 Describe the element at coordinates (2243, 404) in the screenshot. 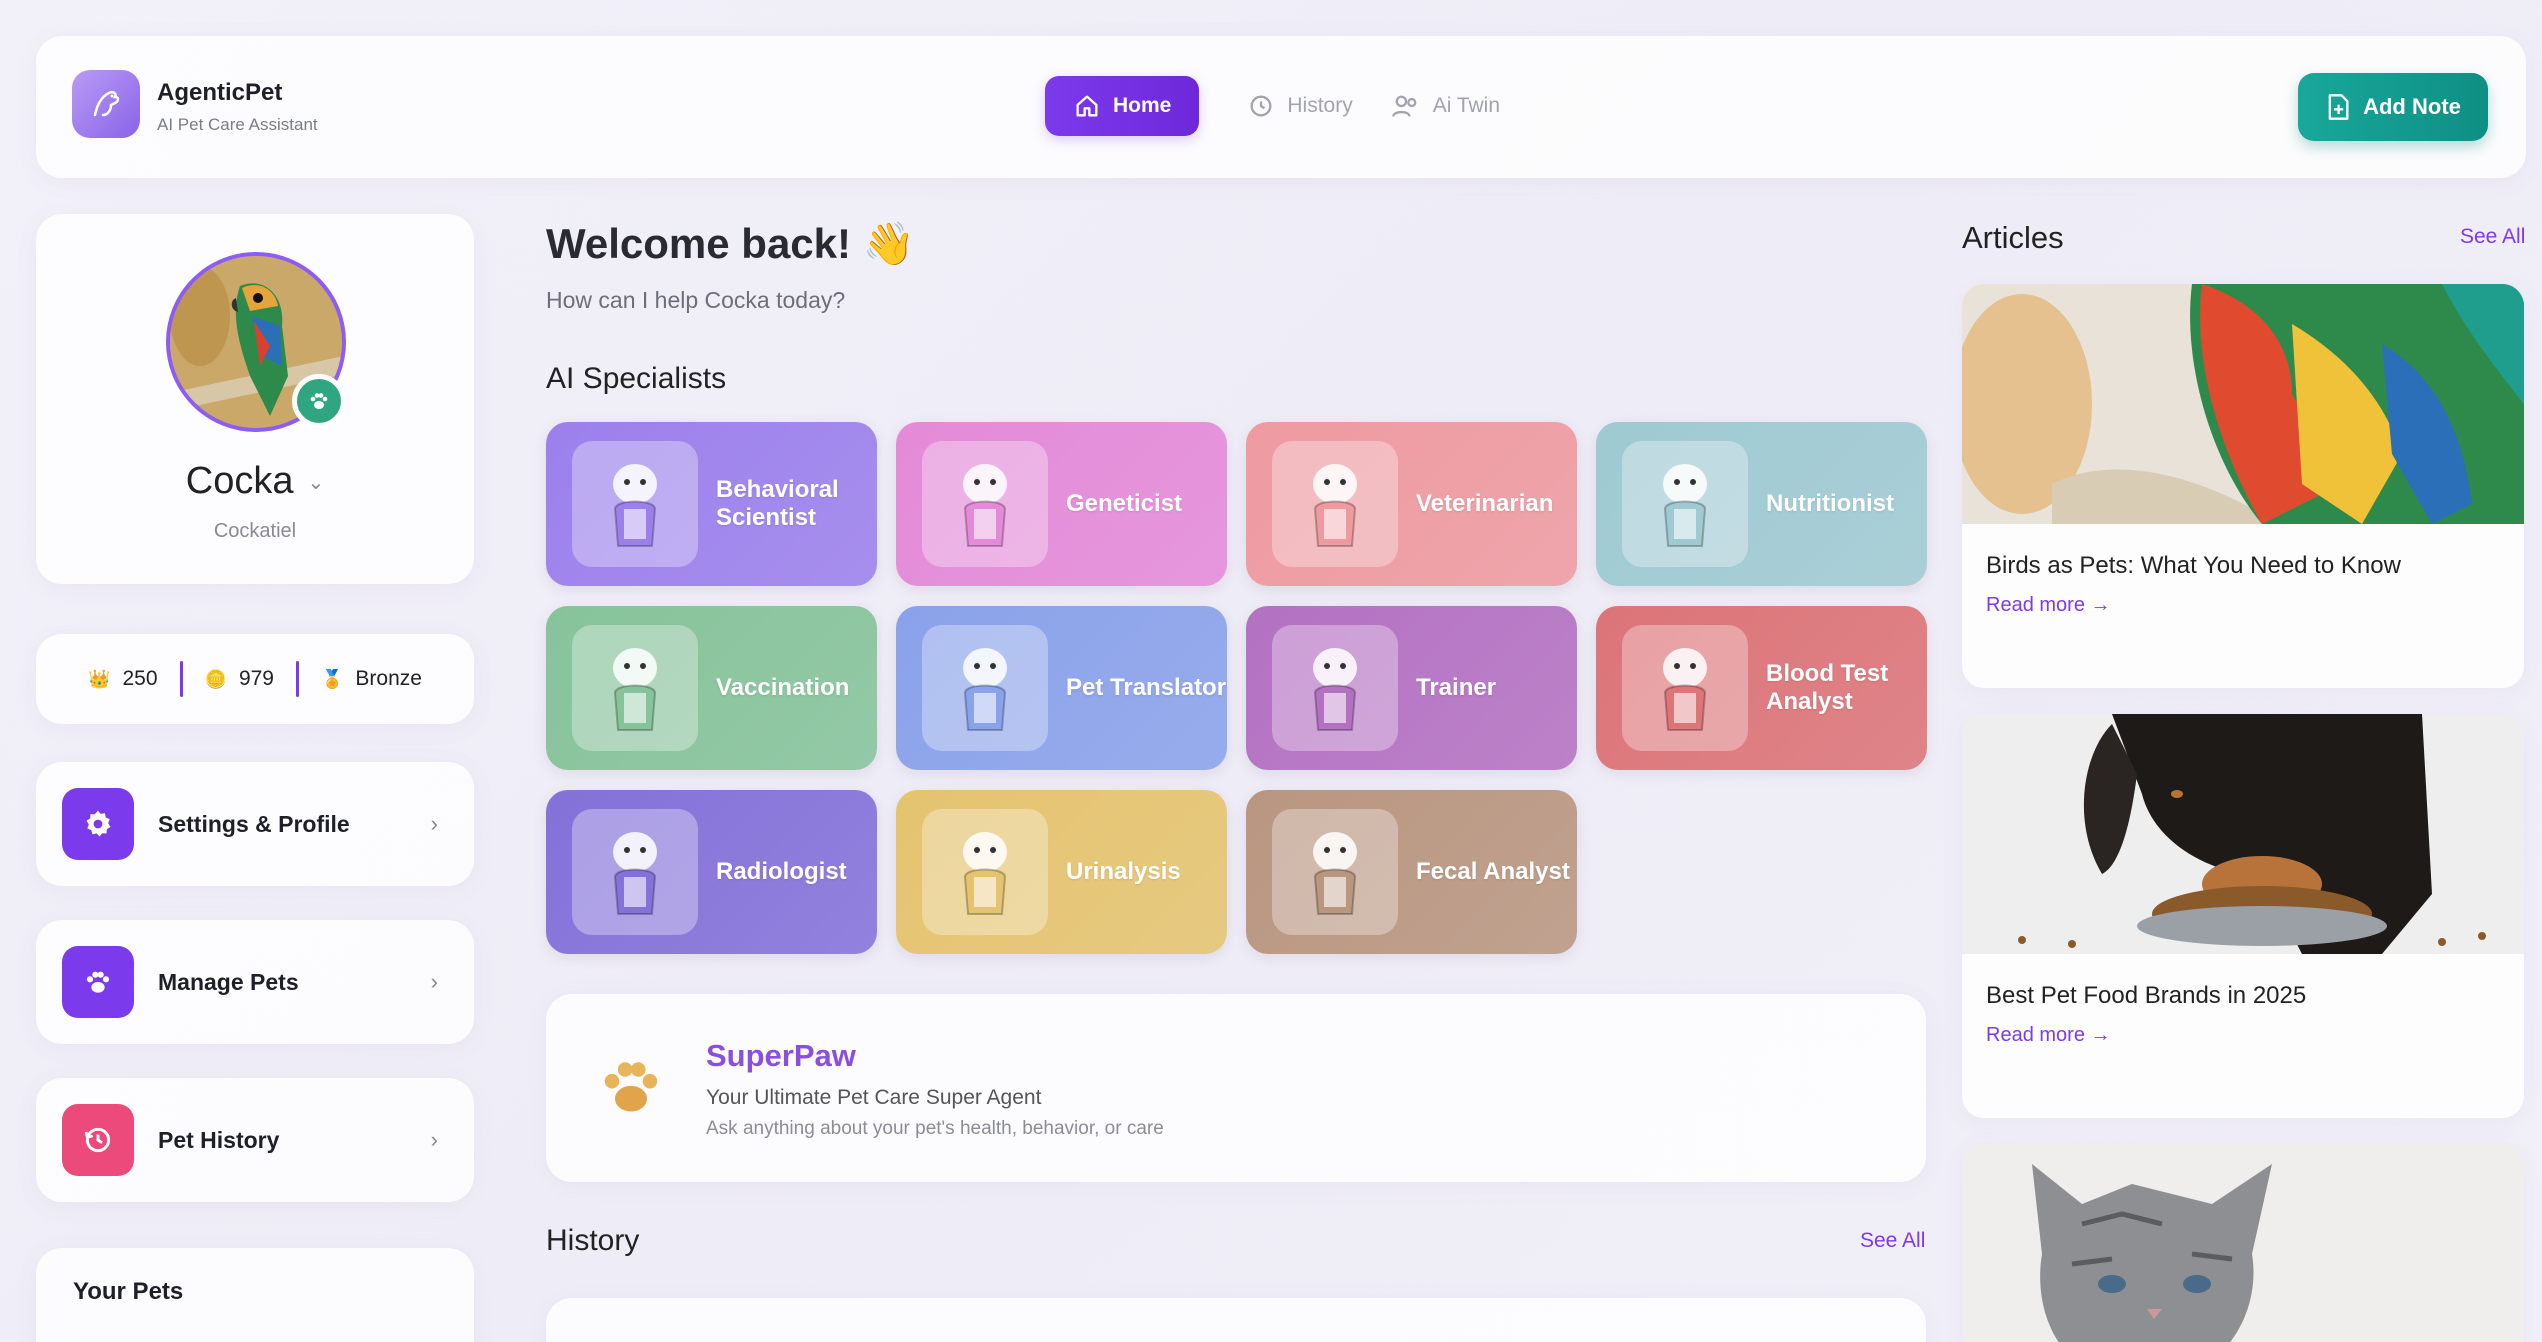

I see `article-image-parrot` at that location.